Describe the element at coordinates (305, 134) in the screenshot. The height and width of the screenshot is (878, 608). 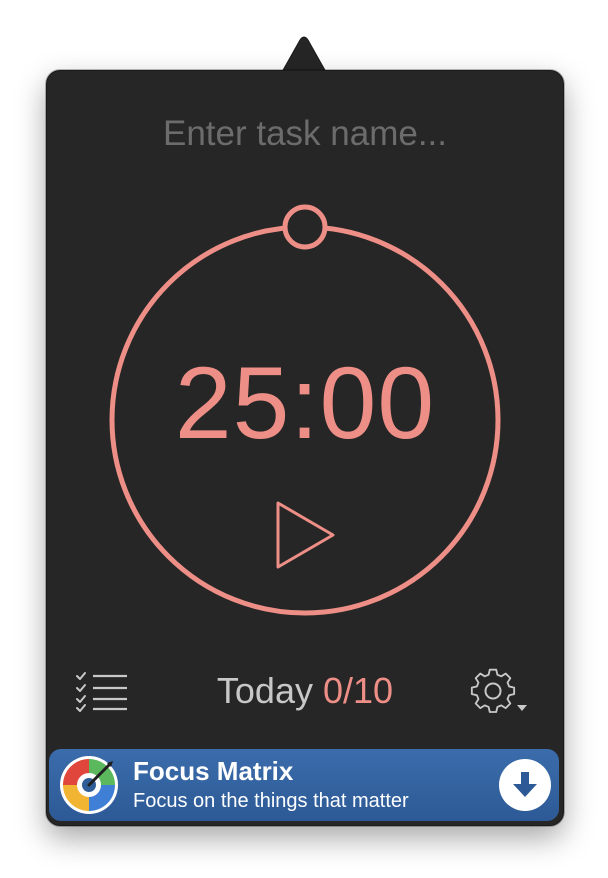
I see `task-name-input` at that location.